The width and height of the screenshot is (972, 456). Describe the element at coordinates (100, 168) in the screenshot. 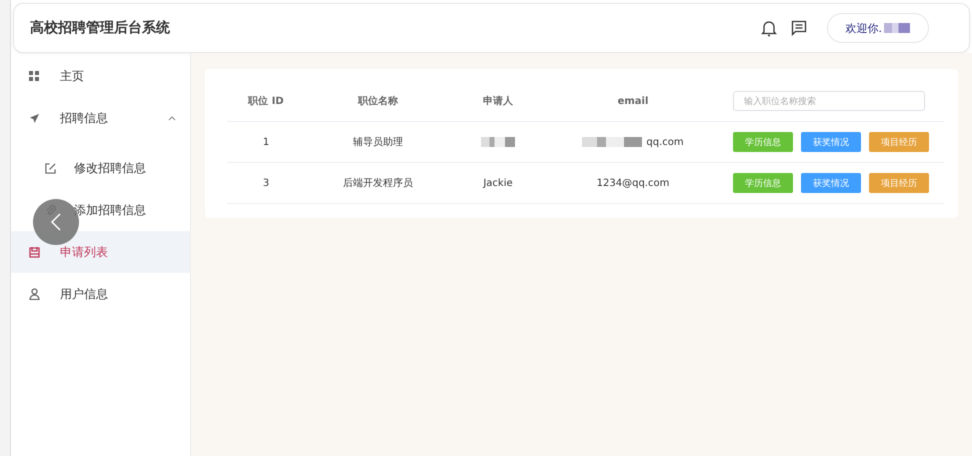

I see `sidebar-item: 修改招聘信息` at that location.